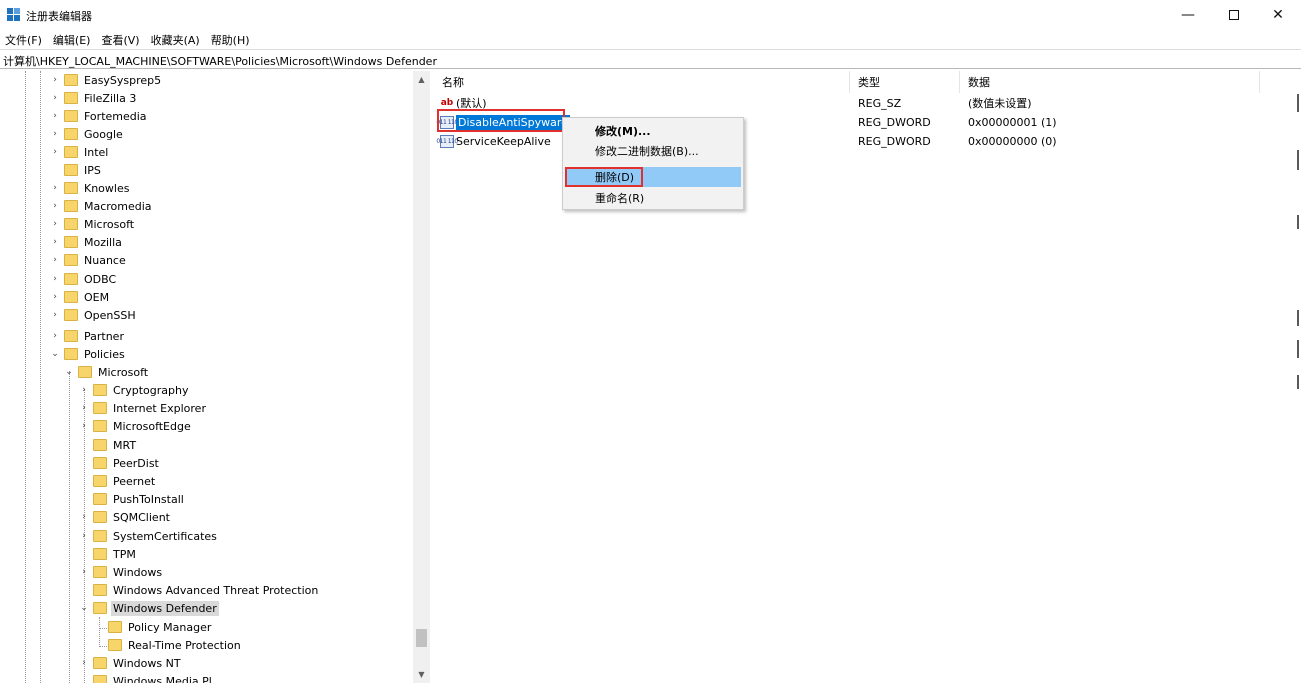 The width and height of the screenshot is (1301, 683). I want to click on tree-item: IPS, so click(76, 170).